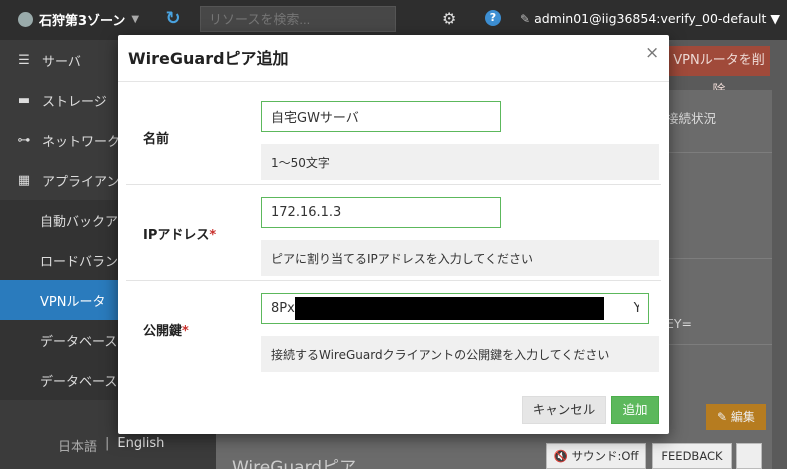 The width and height of the screenshot is (787, 469). What do you see at coordinates (605, 456) in the screenshot?
I see `sound-label: サウンド:Off` at bounding box center [605, 456].